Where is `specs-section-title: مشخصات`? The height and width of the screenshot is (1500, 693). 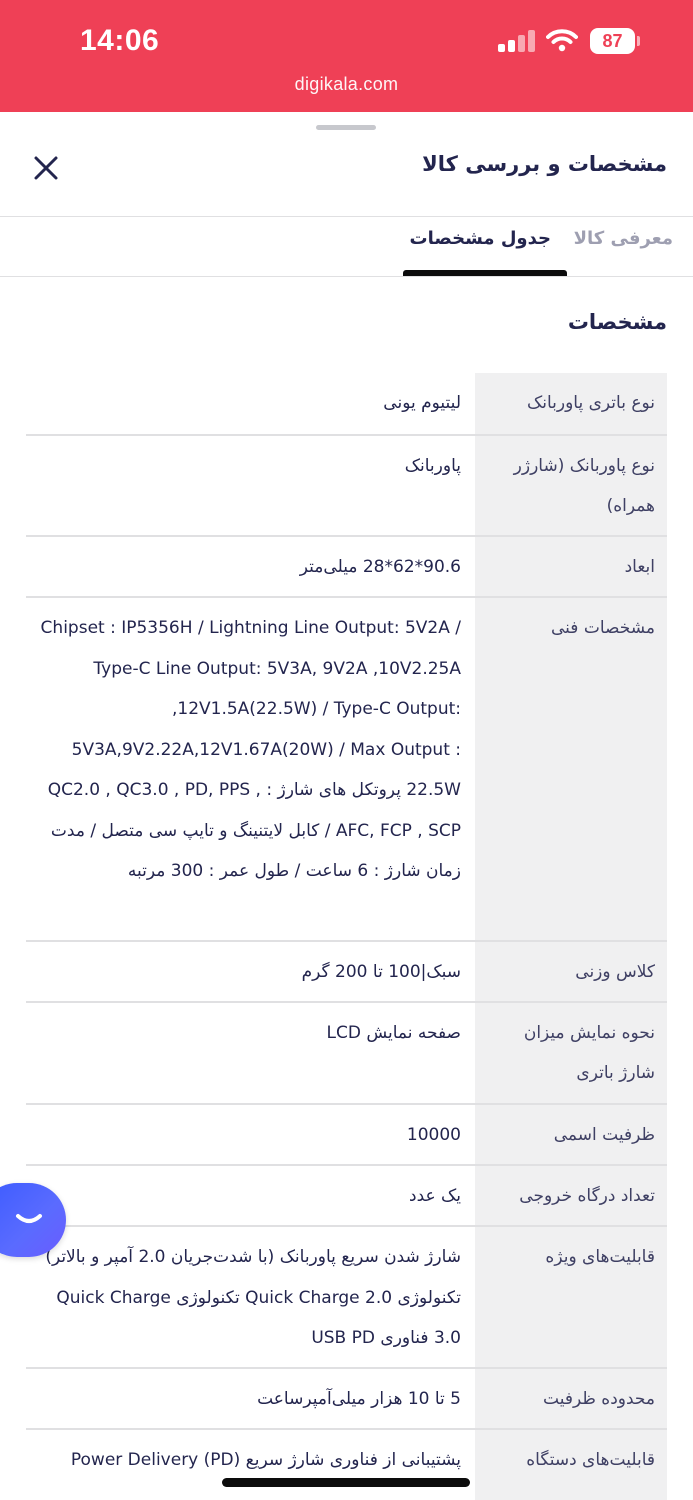
specs-section-title: مشخصات is located at coordinates (617, 322).